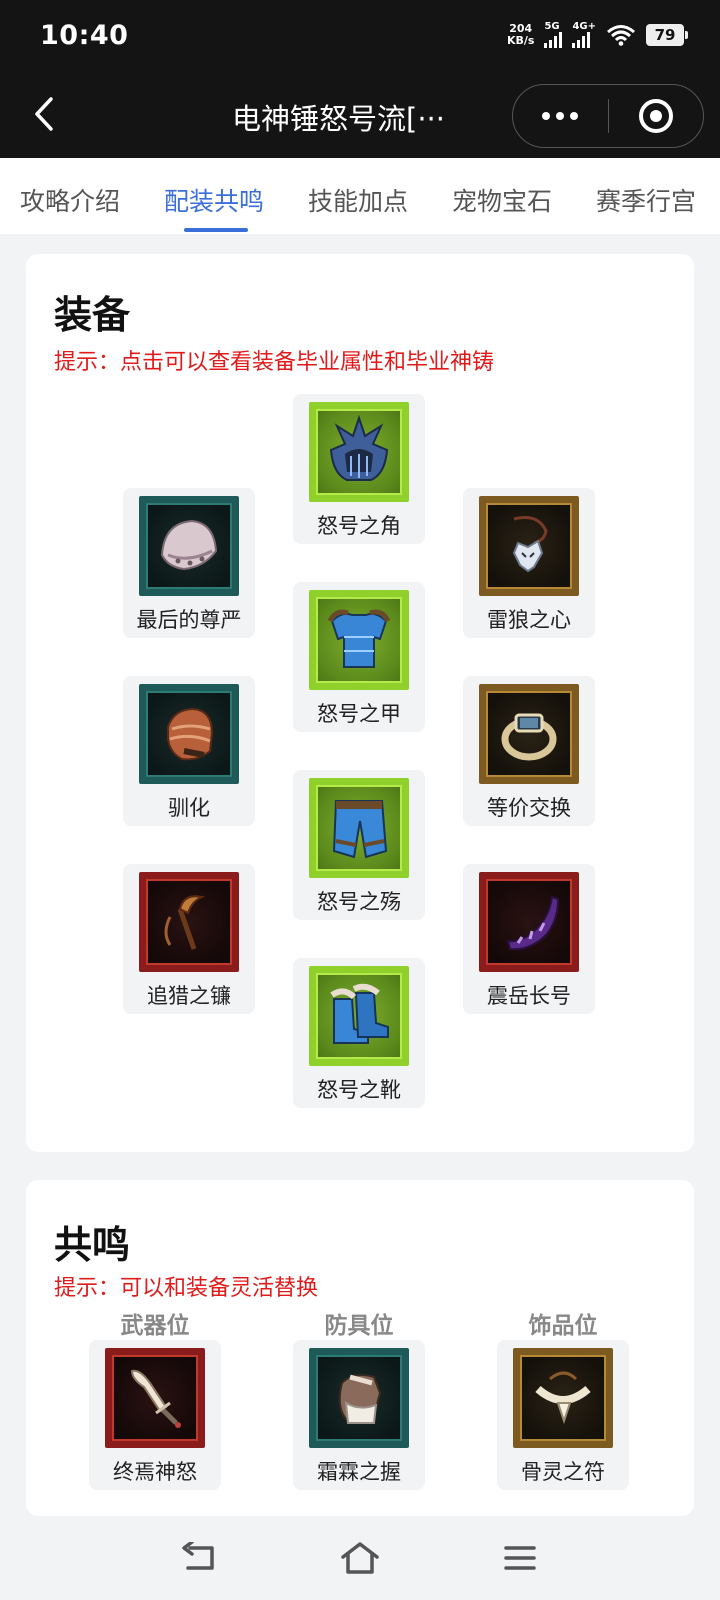  Describe the element at coordinates (529, 620) in the screenshot. I see `equipment-item-label: 雷狼之心` at that location.